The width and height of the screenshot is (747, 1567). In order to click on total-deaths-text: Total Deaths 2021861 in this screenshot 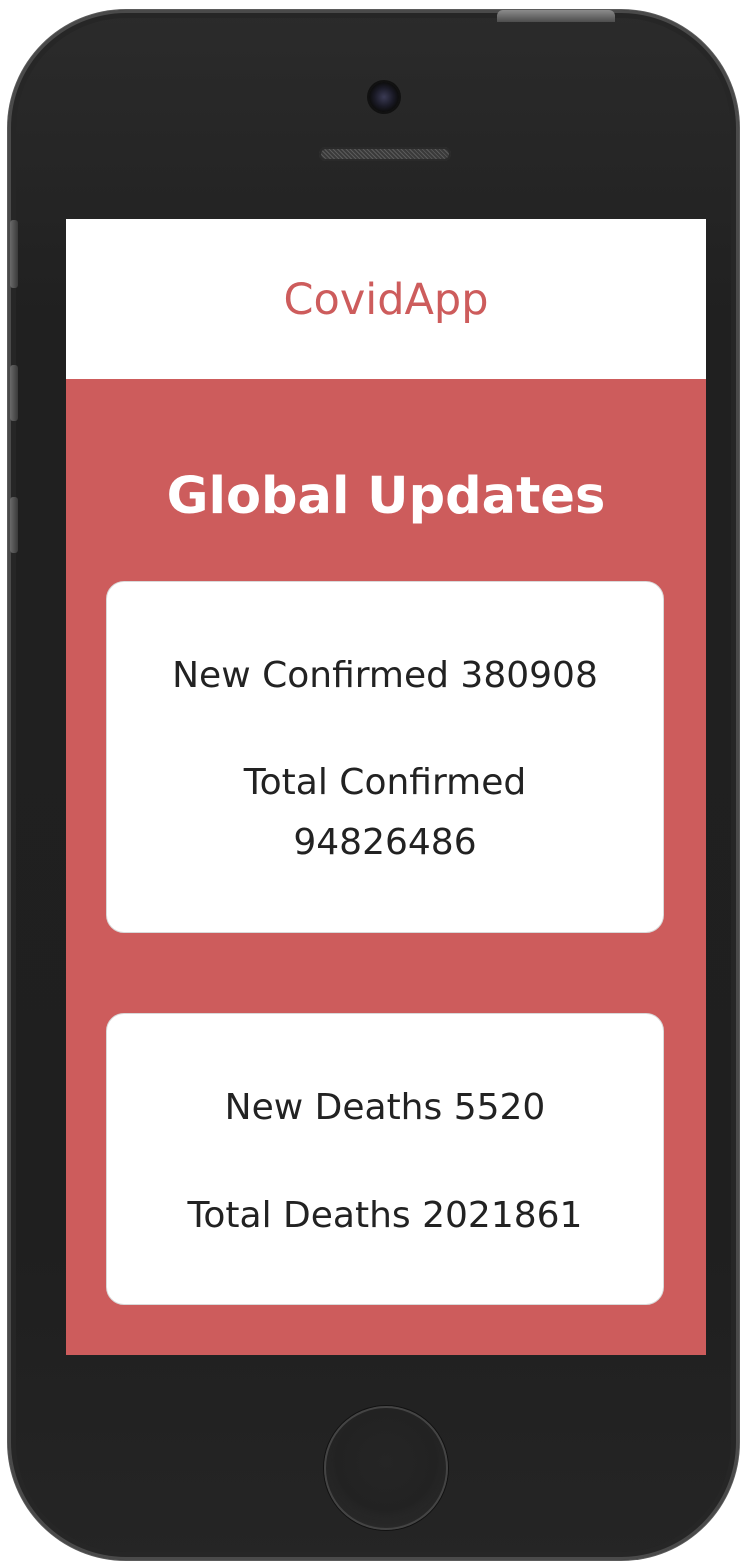, I will do `click(385, 1215)`.